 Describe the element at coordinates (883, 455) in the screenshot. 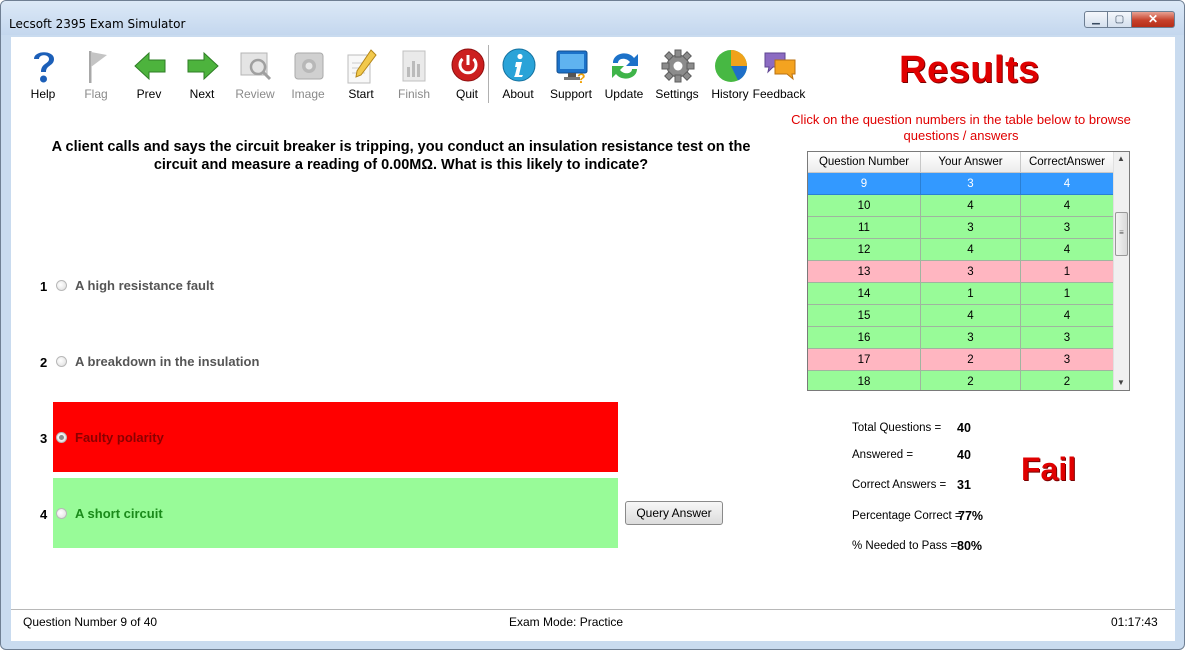

I see `answered-label: Answered =` at that location.